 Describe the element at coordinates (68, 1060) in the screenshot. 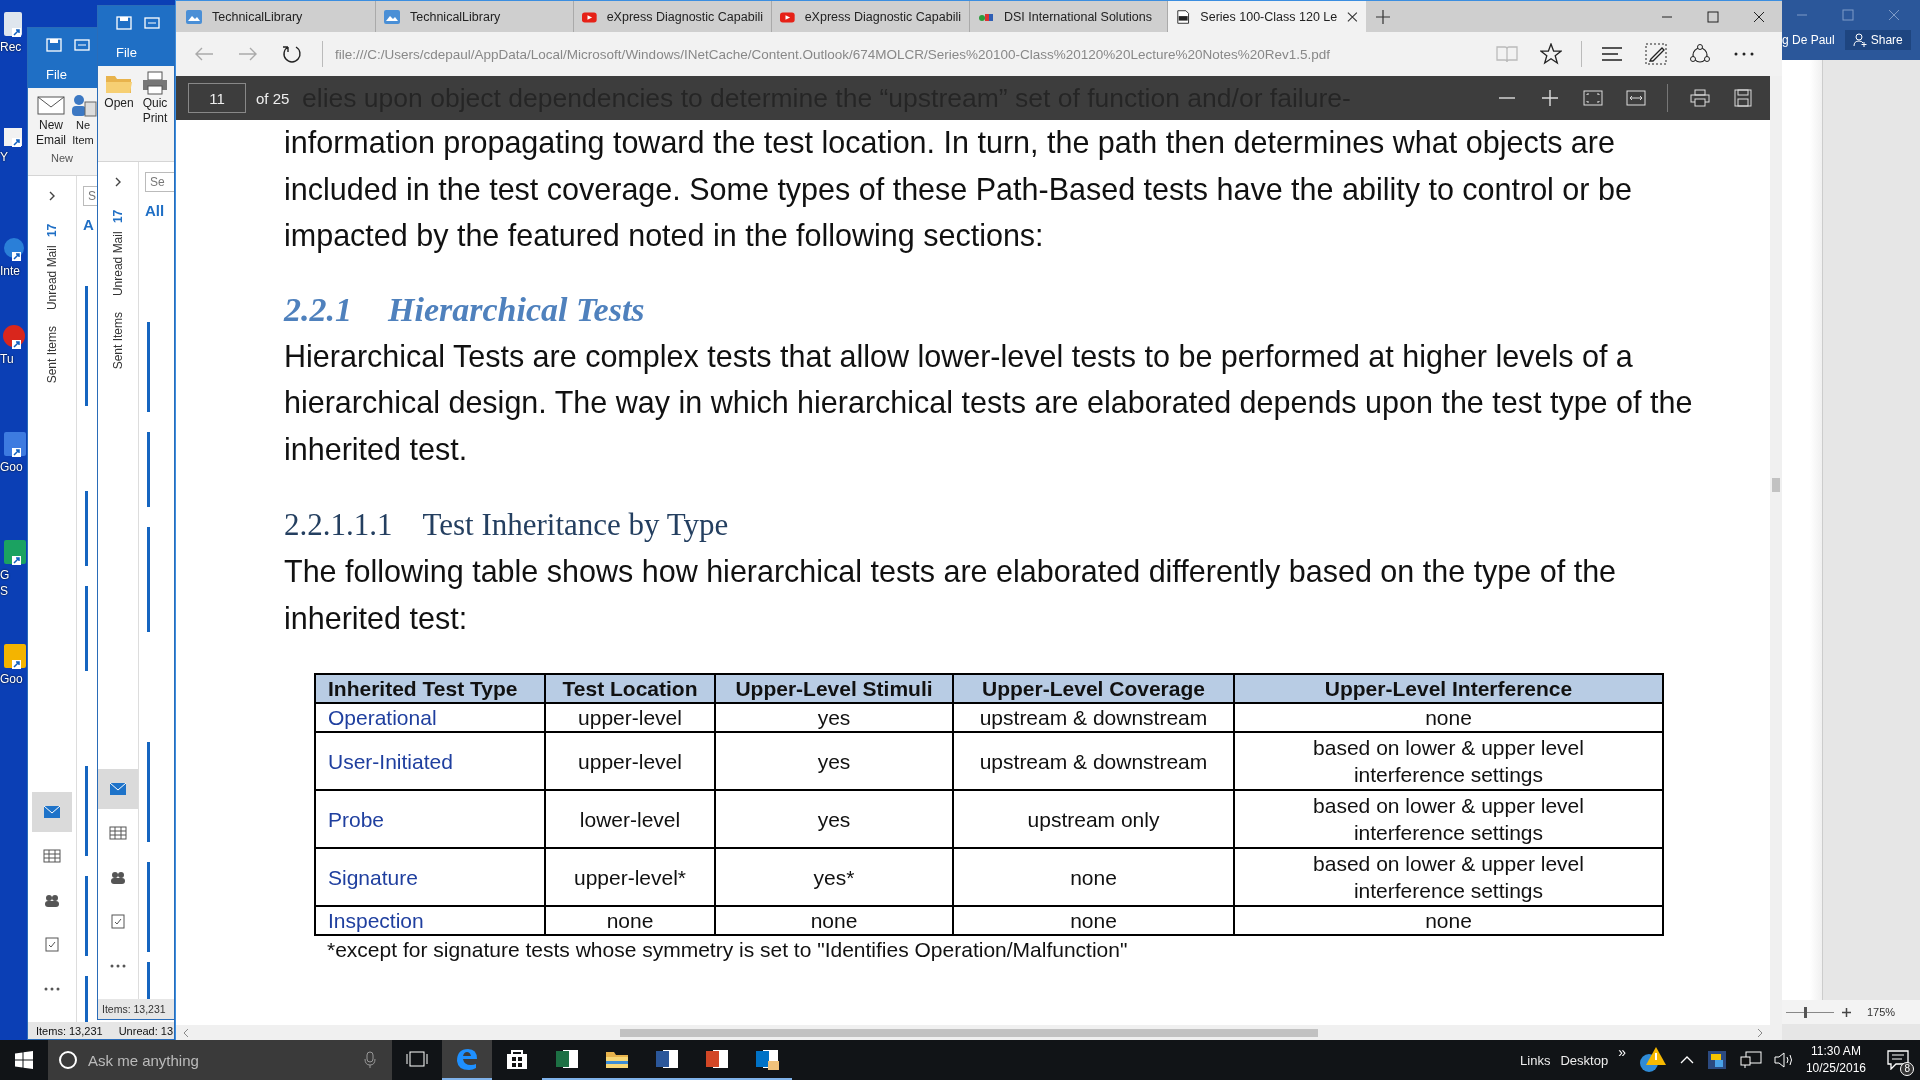

I see `cortana-icon` at that location.